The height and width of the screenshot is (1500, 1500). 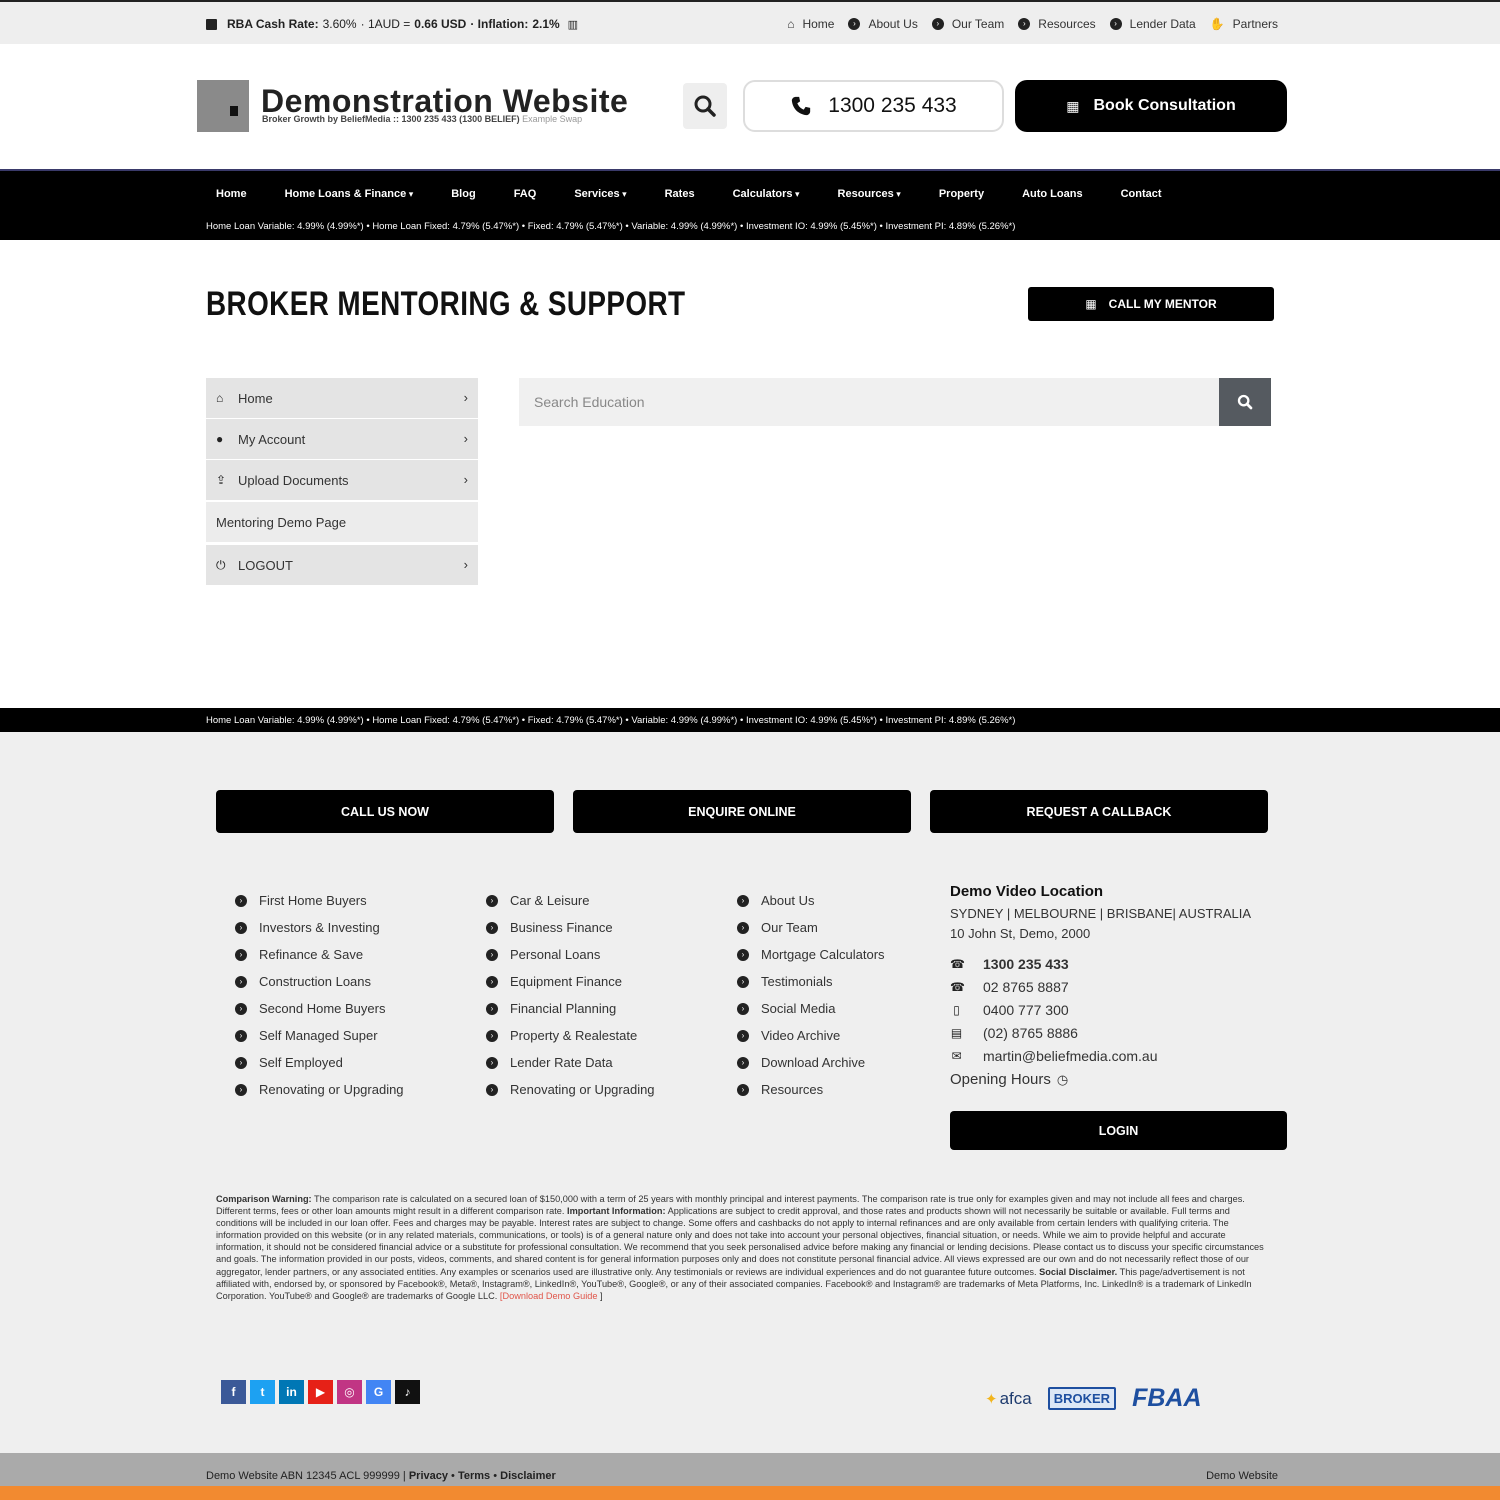 What do you see at coordinates (1141, 194) in the screenshot?
I see `nav-contact: Contact` at bounding box center [1141, 194].